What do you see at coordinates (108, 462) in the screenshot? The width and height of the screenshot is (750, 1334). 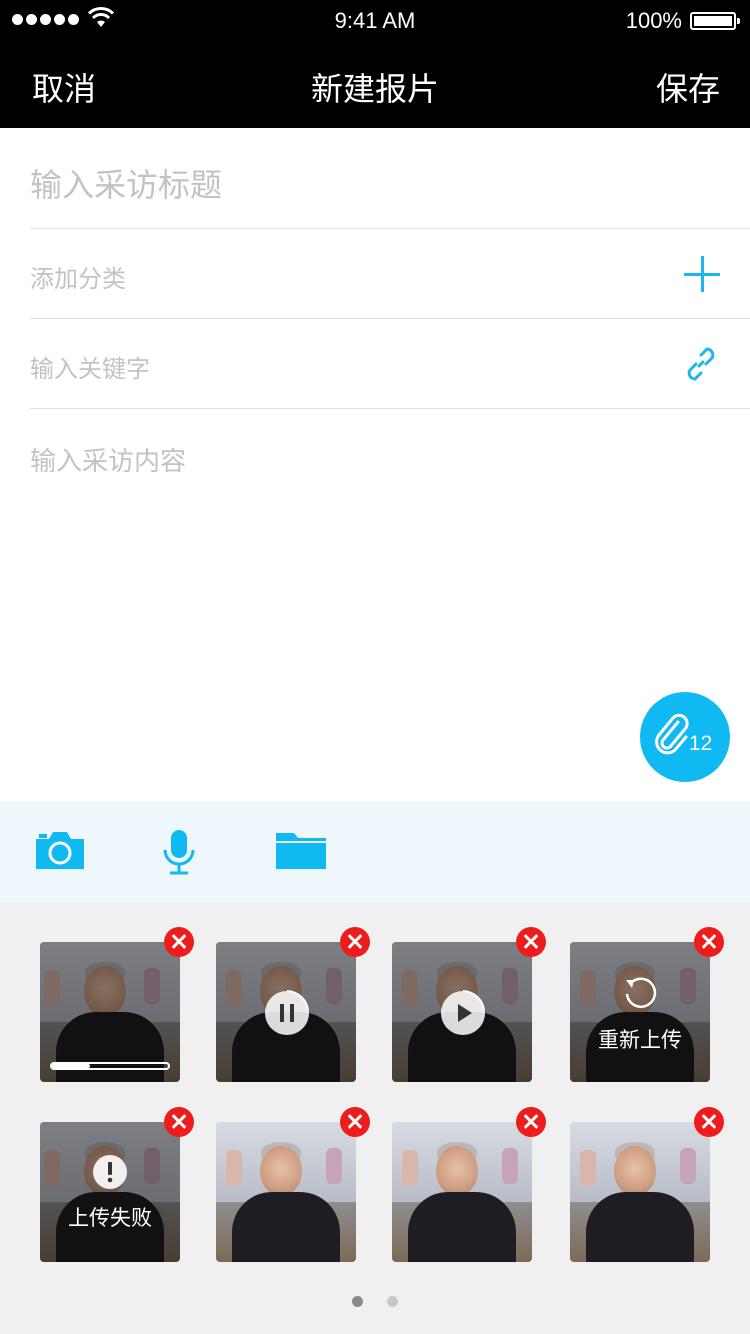 I see `content-placeholder: 输入采访内容` at bounding box center [108, 462].